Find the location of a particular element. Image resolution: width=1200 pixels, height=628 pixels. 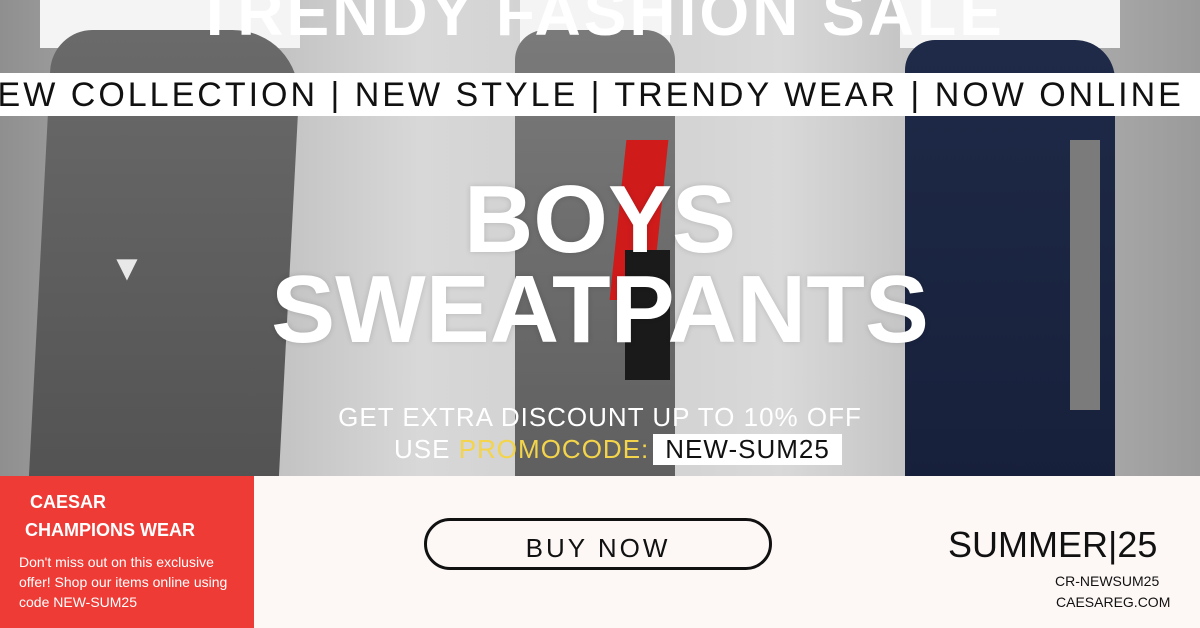

headline-sweatpants: SWEATPANTS is located at coordinates (600, 309).